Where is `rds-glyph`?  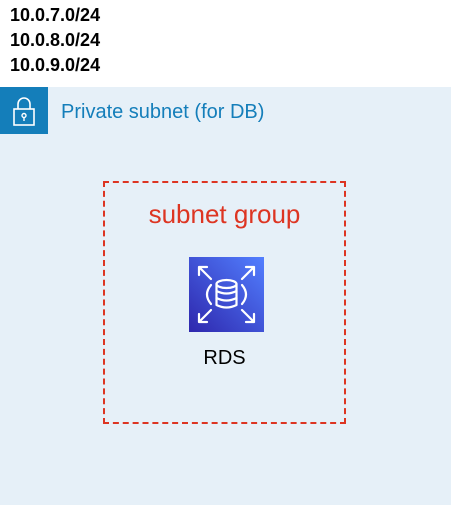
rds-glyph is located at coordinates (226, 294).